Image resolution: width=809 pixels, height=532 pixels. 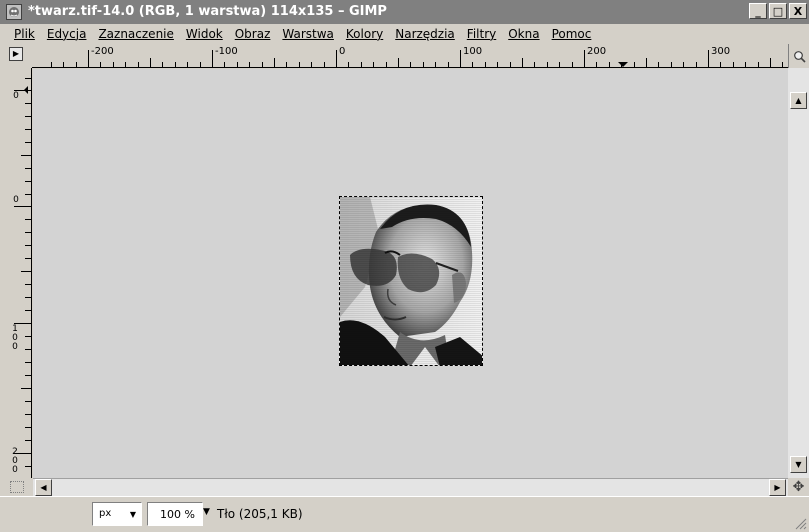 I want to click on menu-widok: Widok, so click(x=204, y=34).